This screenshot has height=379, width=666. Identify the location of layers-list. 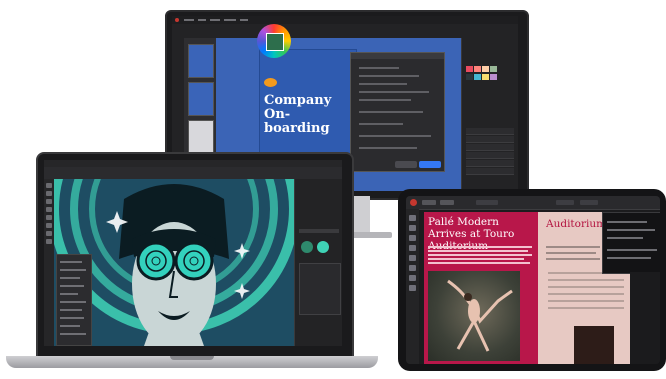
(320, 289).